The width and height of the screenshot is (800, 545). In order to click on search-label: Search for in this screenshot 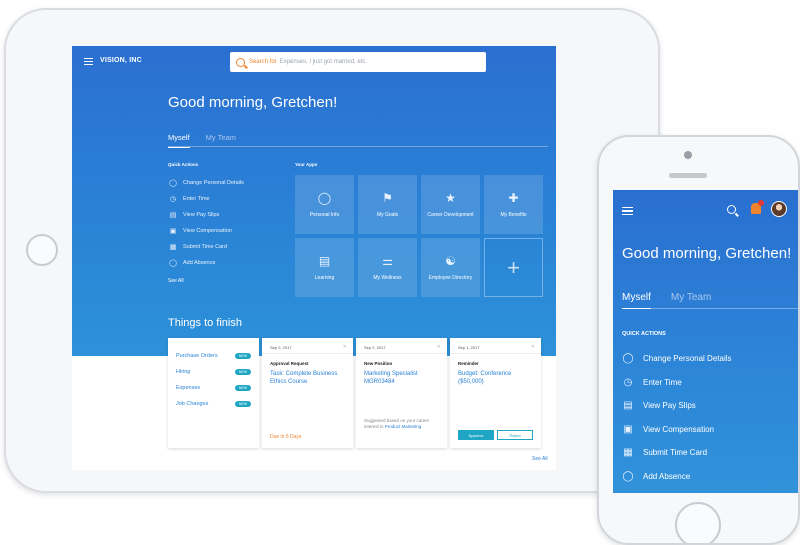, I will do `click(263, 62)`.